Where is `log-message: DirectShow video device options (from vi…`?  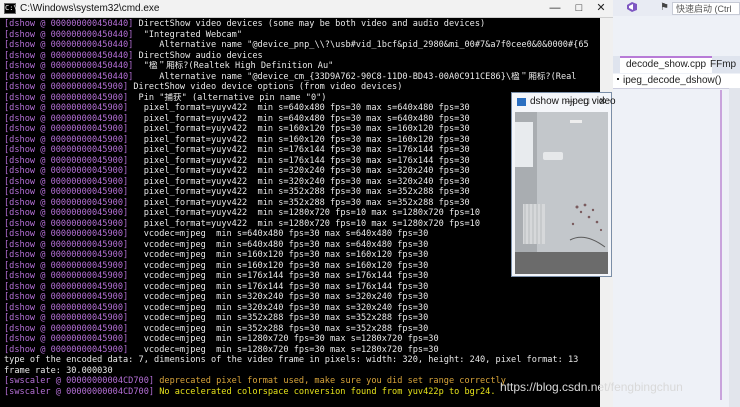
log-message: DirectShow video device options (from vi… is located at coordinates (265, 87).